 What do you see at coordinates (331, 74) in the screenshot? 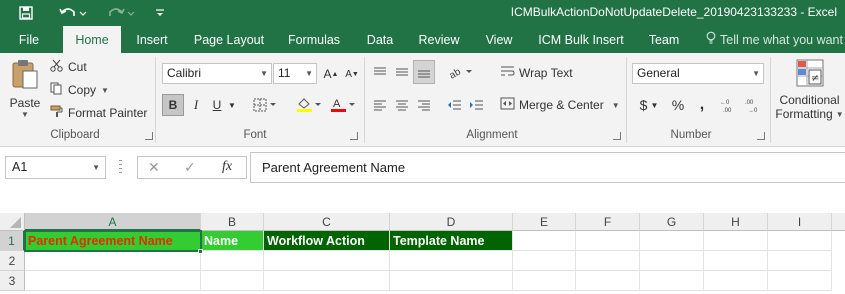
I see `increase-font-size-icon: A ▲` at bounding box center [331, 74].